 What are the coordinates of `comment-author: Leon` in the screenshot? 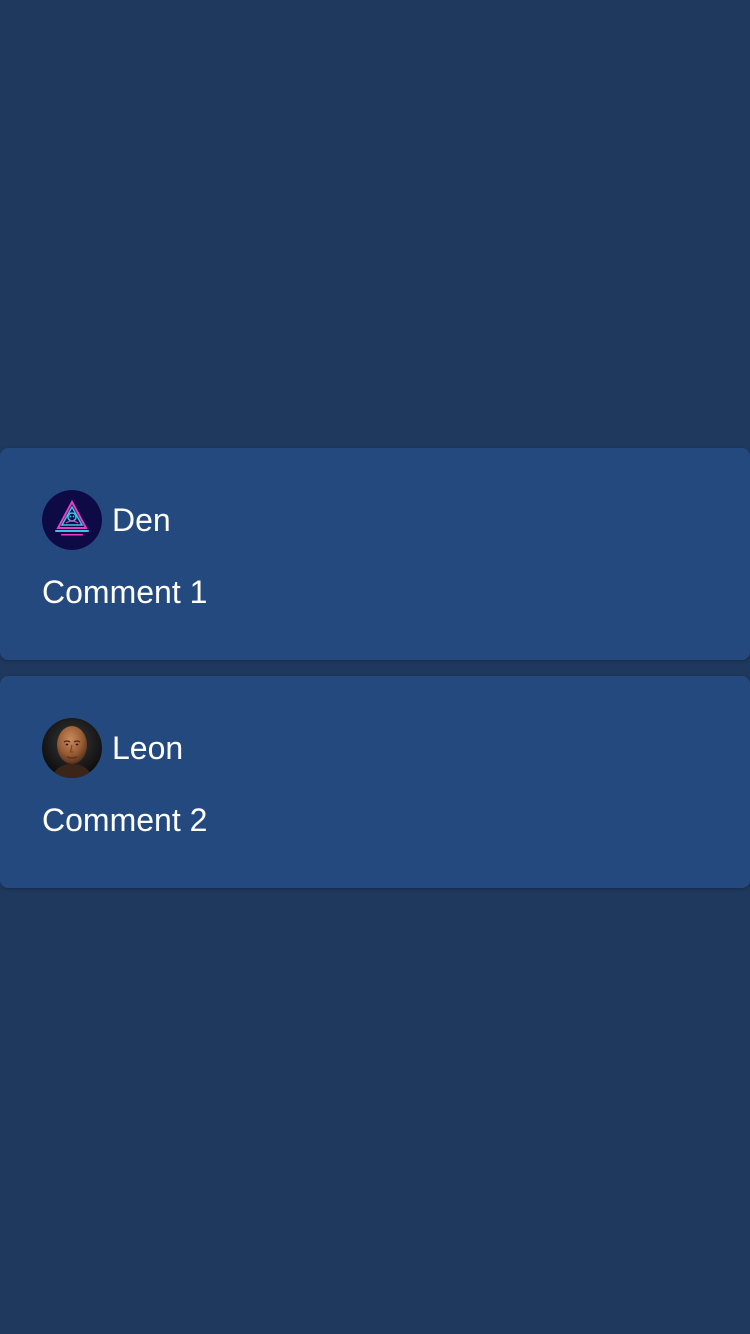 It's located at (147, 748).